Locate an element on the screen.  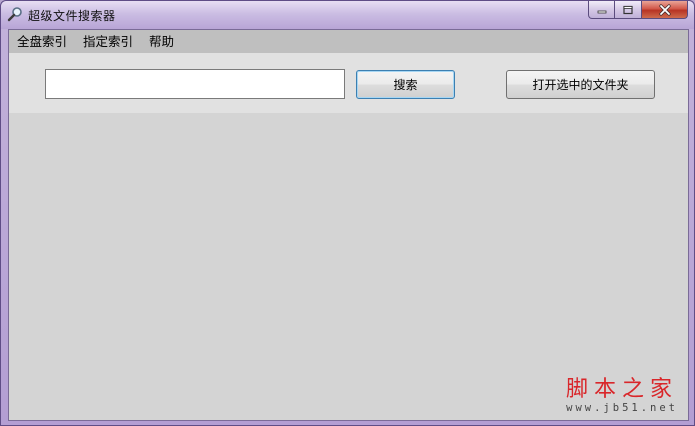
open-selected-folder-button: 打开选中的文件夹 is located at coordinates (580, 84).